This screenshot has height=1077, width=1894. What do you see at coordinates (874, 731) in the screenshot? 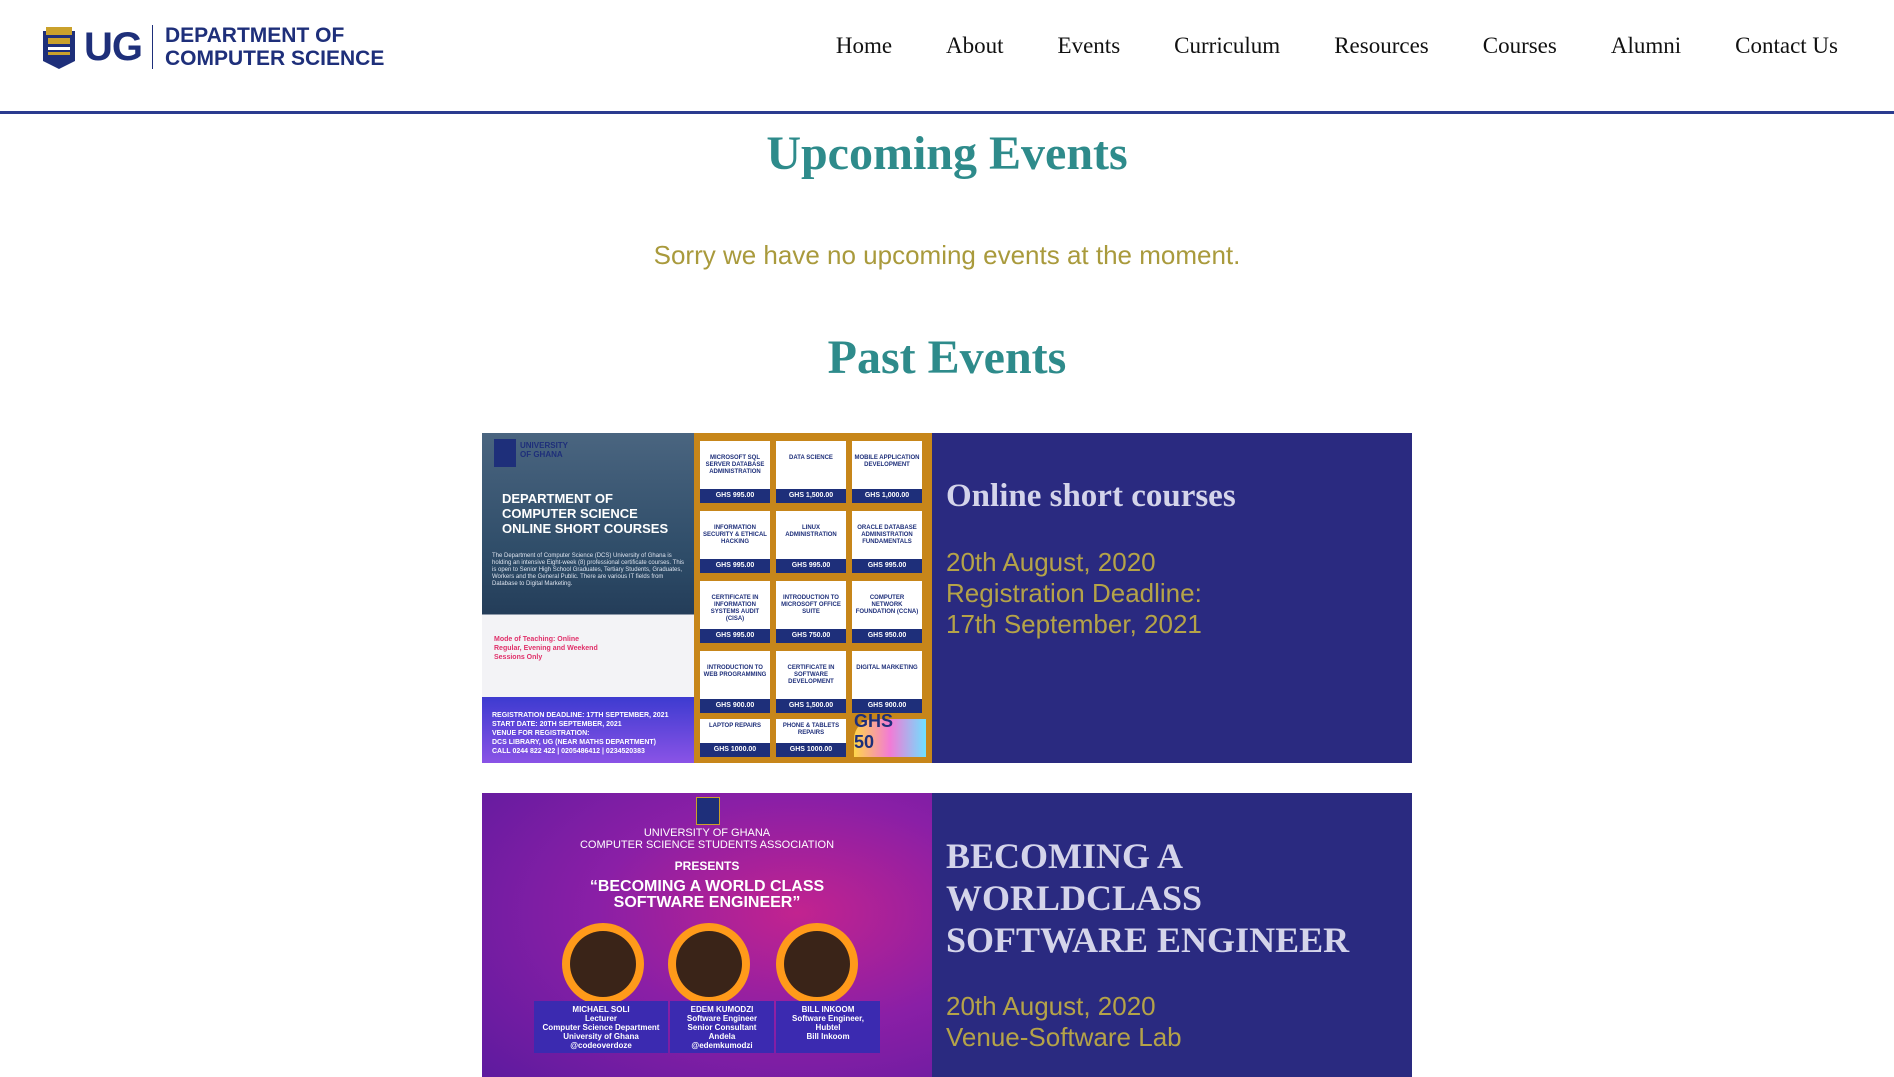
I see `registration-fee: GHS 50` at bounding box center [874, 731].